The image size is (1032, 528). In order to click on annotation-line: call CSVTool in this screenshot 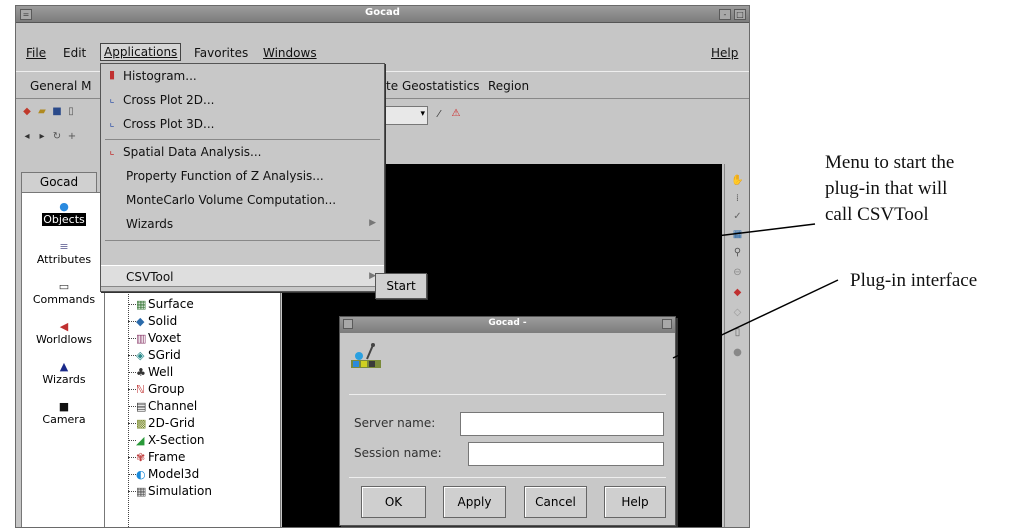, I will do `click(877, 214)`.